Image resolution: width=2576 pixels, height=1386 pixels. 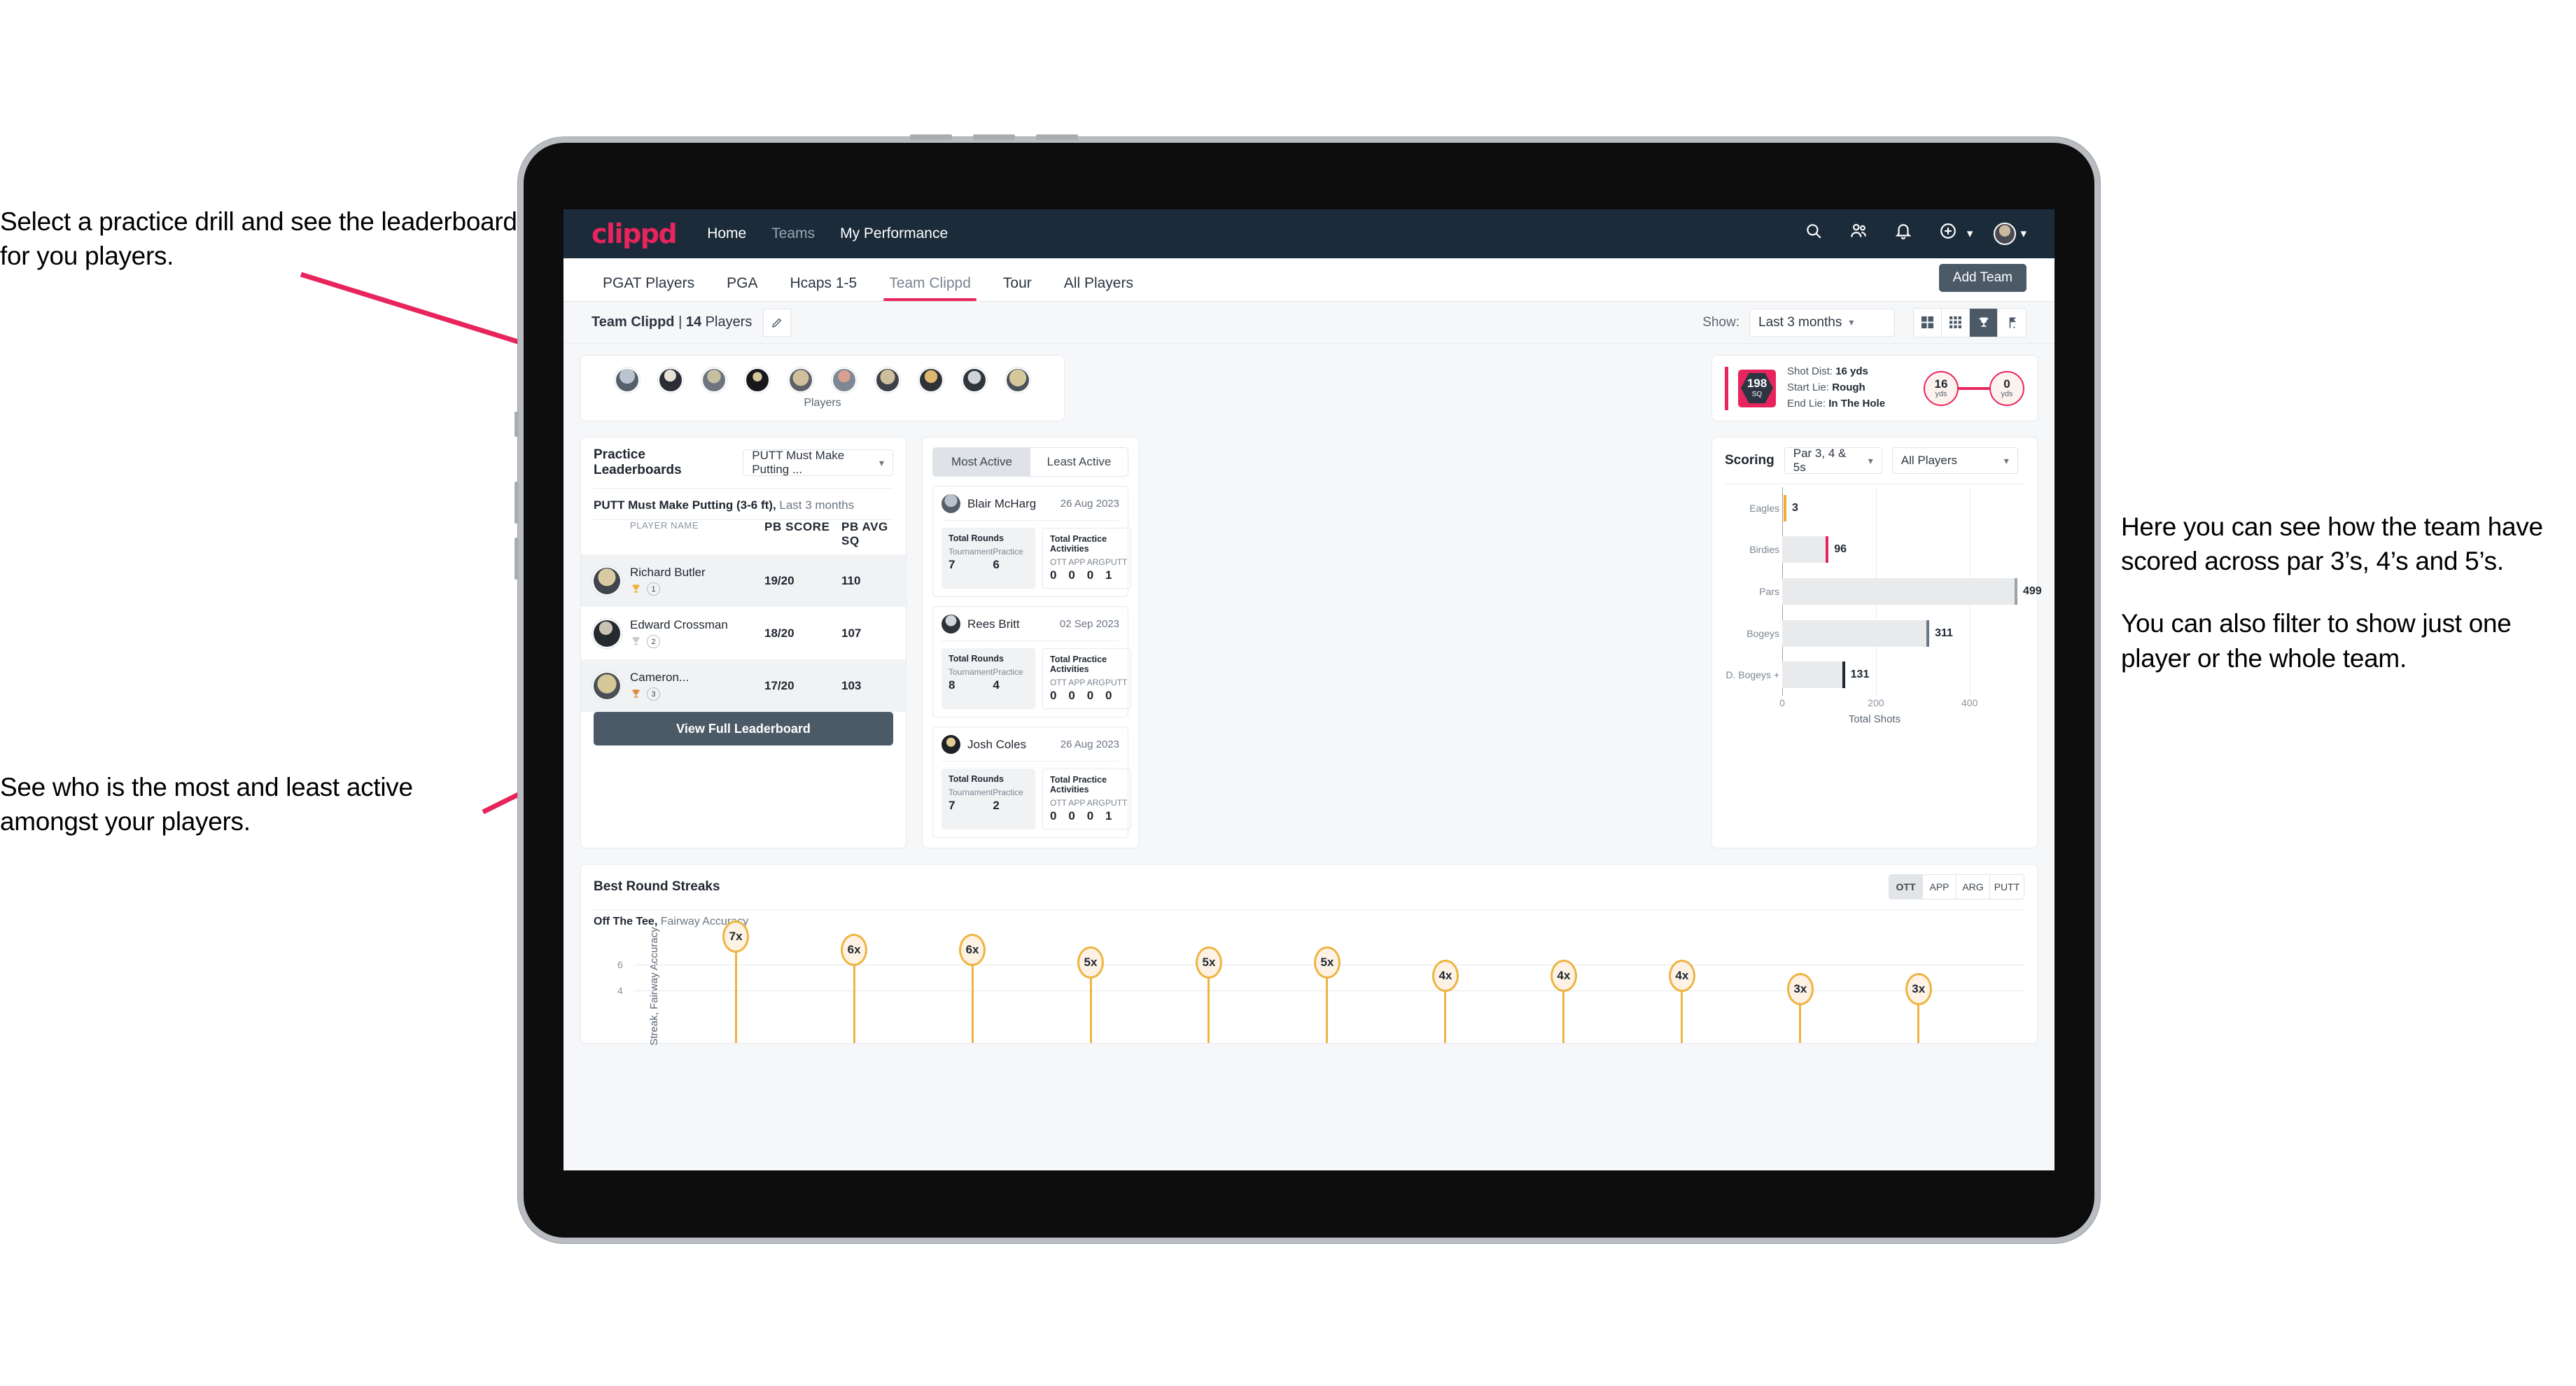 What do you see at coordinates (1973, 887) in the screenshot?
I see `toggle-arg: ARG` at bounding box center [1973, 887].